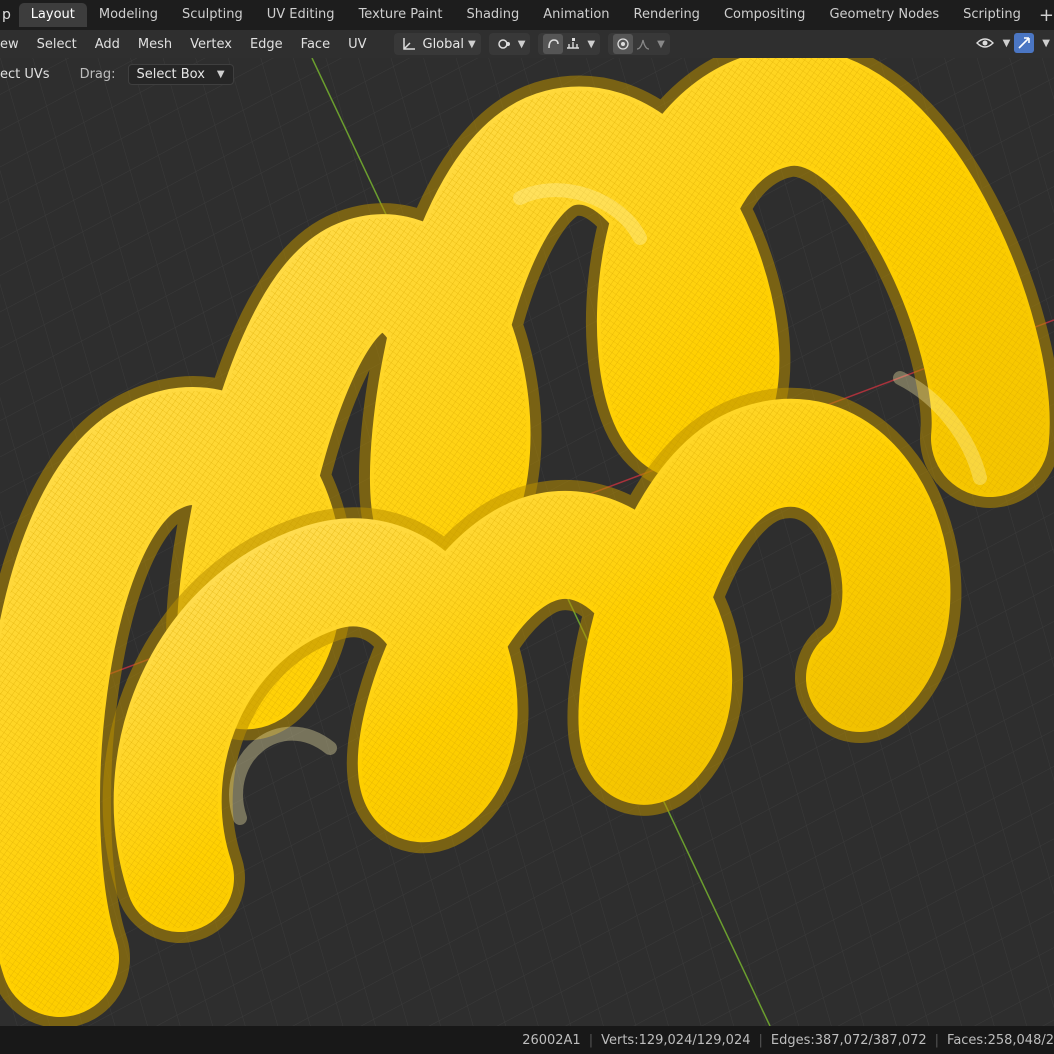 Image resolution: width=1054 pixels, height=1054 pixels. What do you see at coordinates (9, 15) in the screenshot?
I see `app-menu-stub: p` at bounding box center [9, 15].